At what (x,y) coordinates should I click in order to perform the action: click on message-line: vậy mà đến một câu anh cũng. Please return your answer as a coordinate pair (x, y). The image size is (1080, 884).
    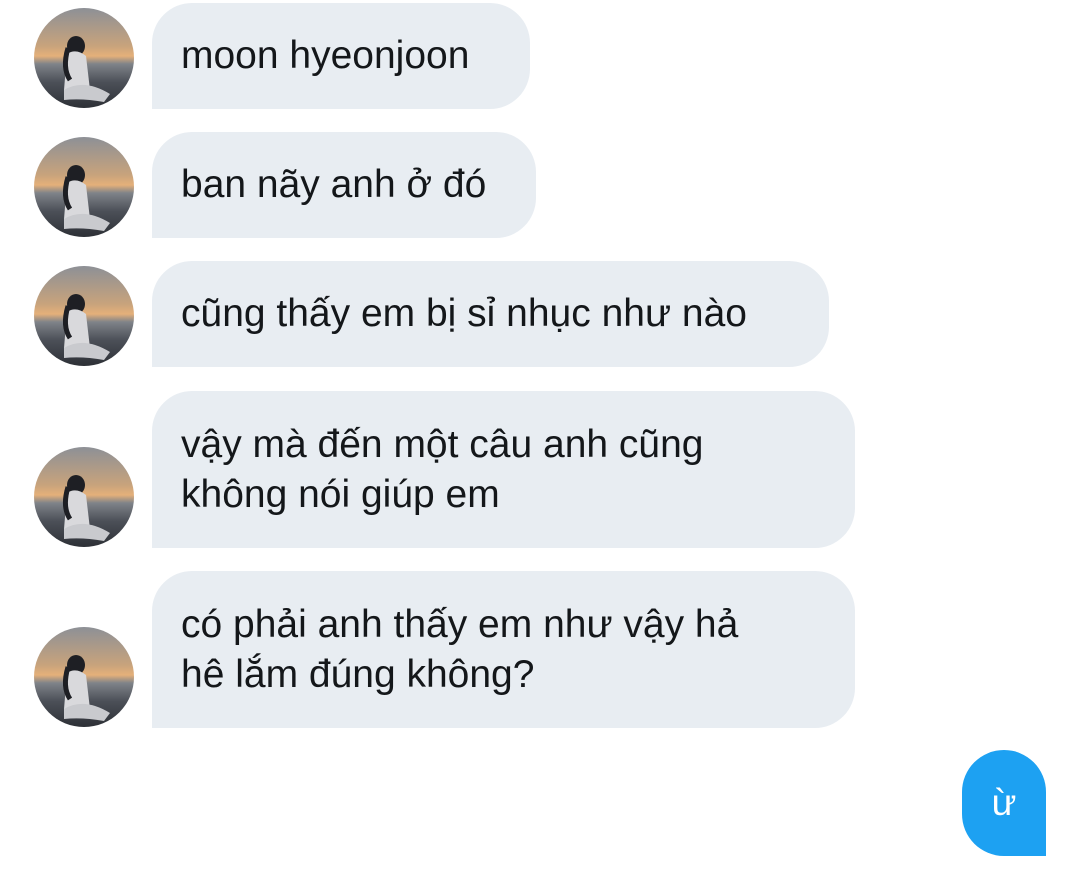
    Looking at the image, I should click on (442, 444).